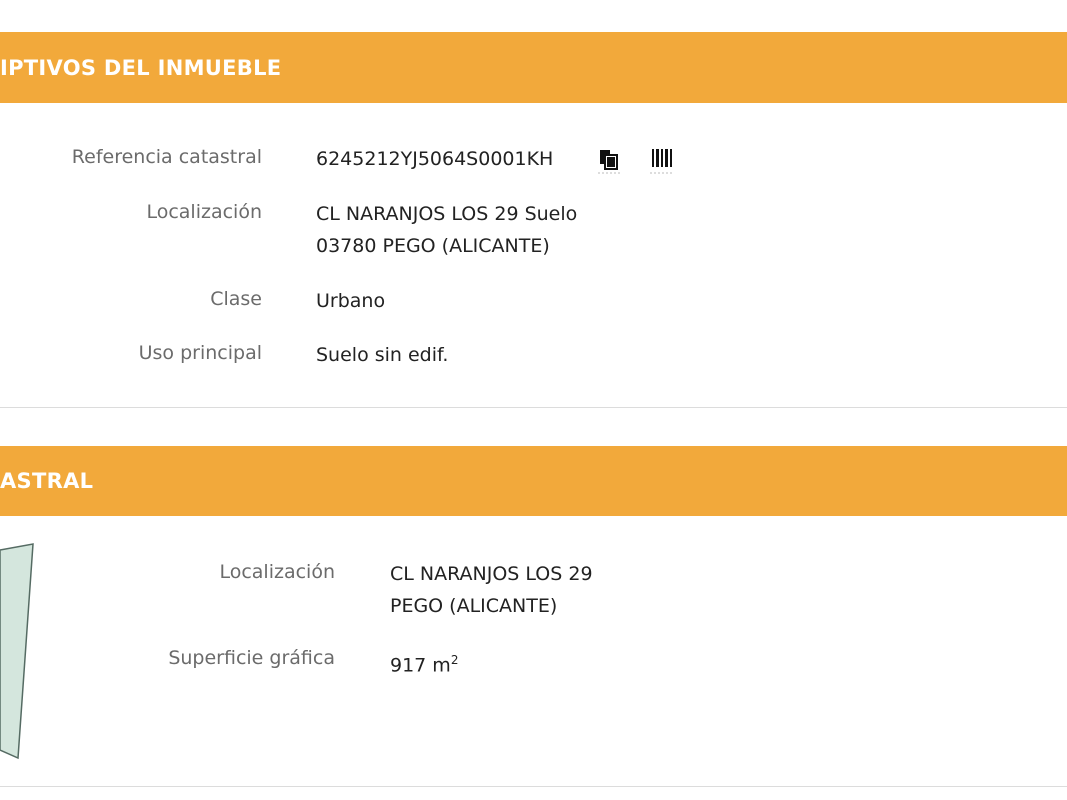  Describe the element at coordinates (166, 157) in the screenshot. I see `referencia-label: Referencia catastral` at that location.